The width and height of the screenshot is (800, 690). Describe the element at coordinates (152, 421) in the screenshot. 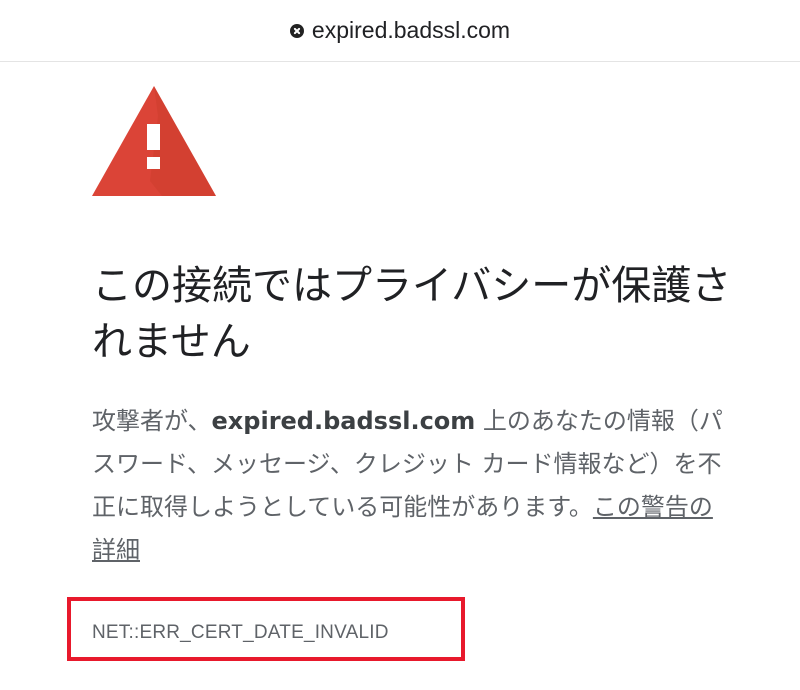

I see `description-prefix: 攻撃者が、` at that location.